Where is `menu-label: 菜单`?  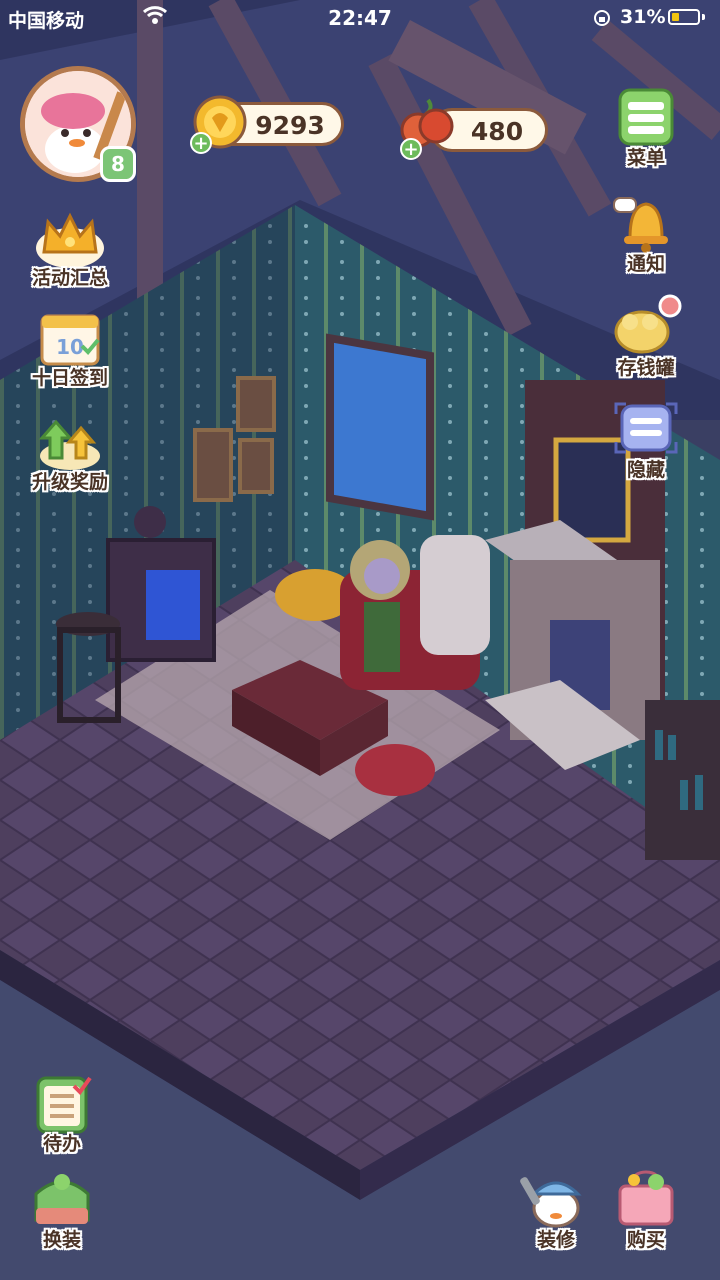 menu-label: 菜单 is located at coordinates (645, 158).